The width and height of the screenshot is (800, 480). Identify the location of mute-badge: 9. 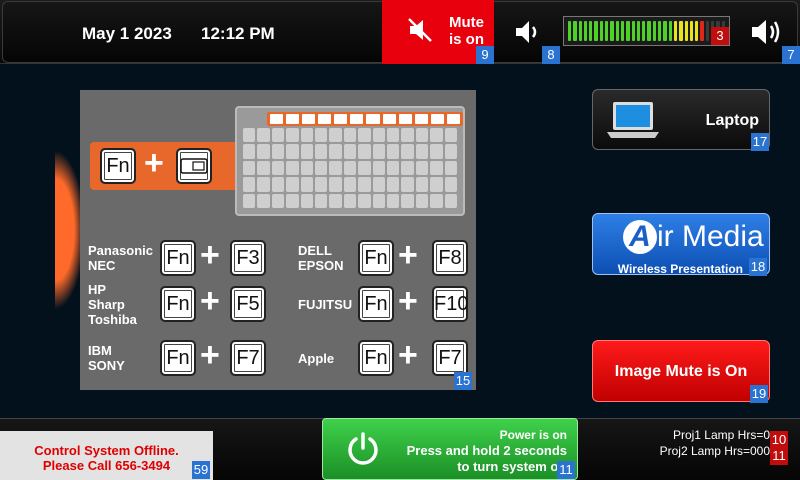
(485, 55).